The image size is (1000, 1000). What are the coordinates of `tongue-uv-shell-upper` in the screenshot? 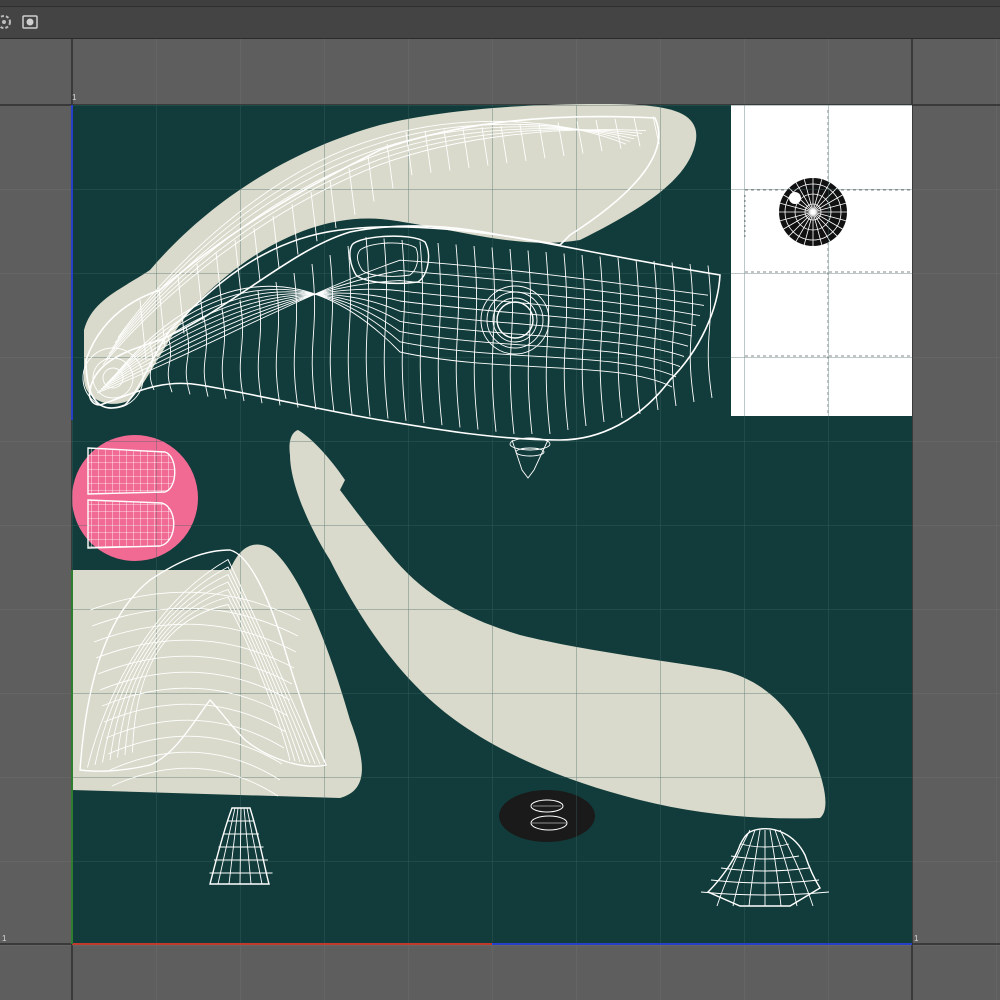 It's located at (131, 471).